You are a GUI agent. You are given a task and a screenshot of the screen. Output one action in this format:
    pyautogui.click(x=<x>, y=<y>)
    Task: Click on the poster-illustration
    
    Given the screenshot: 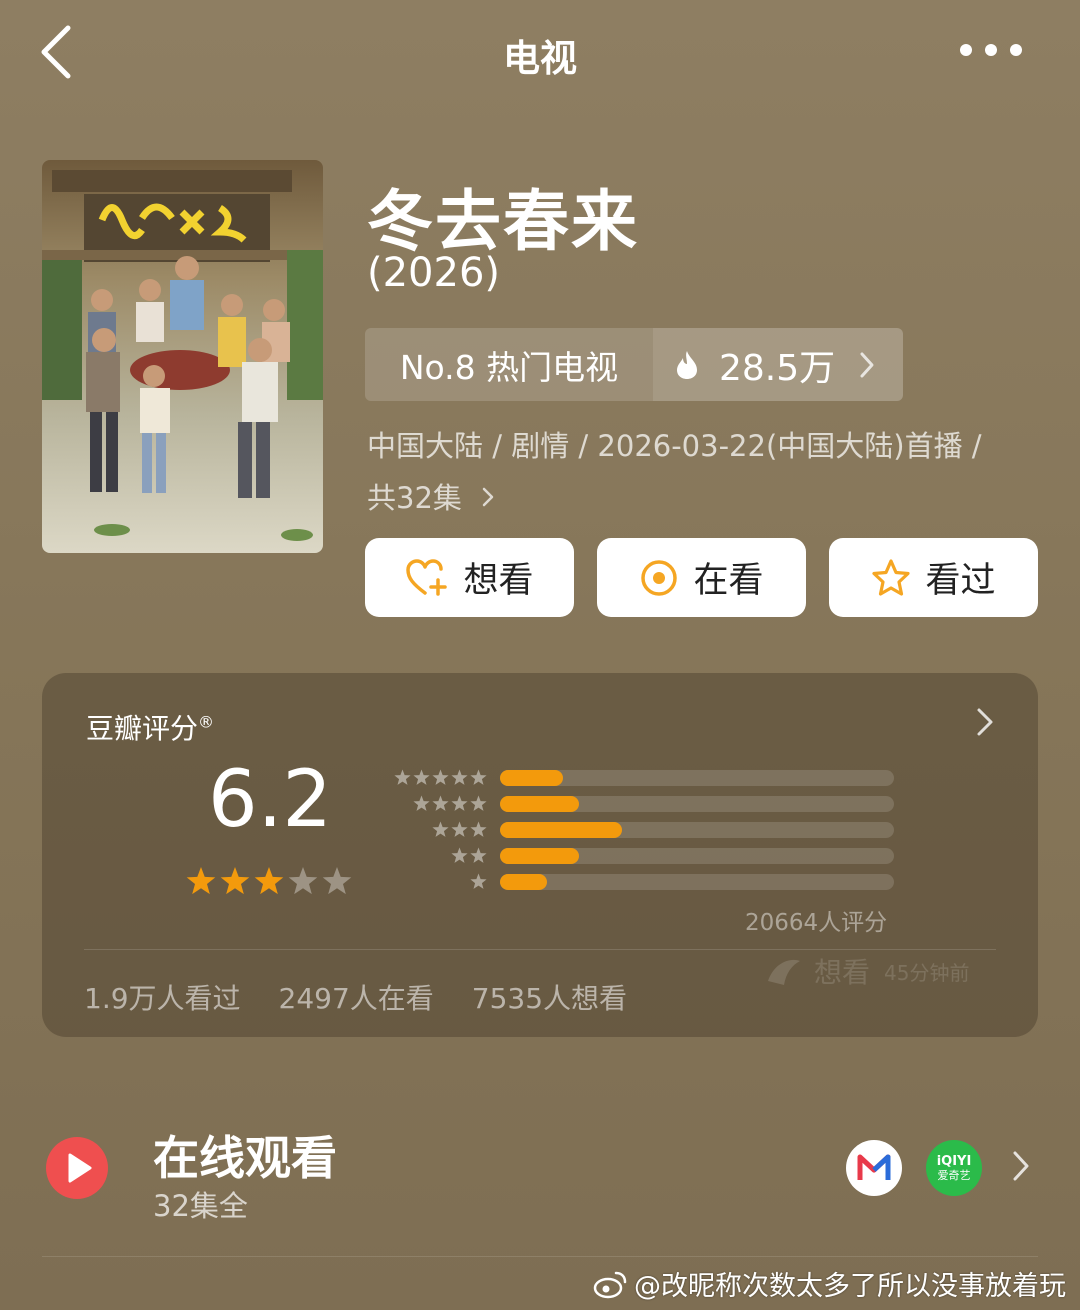 What is the action you would take?
    pyautogui.click(x=182, y=356)
    